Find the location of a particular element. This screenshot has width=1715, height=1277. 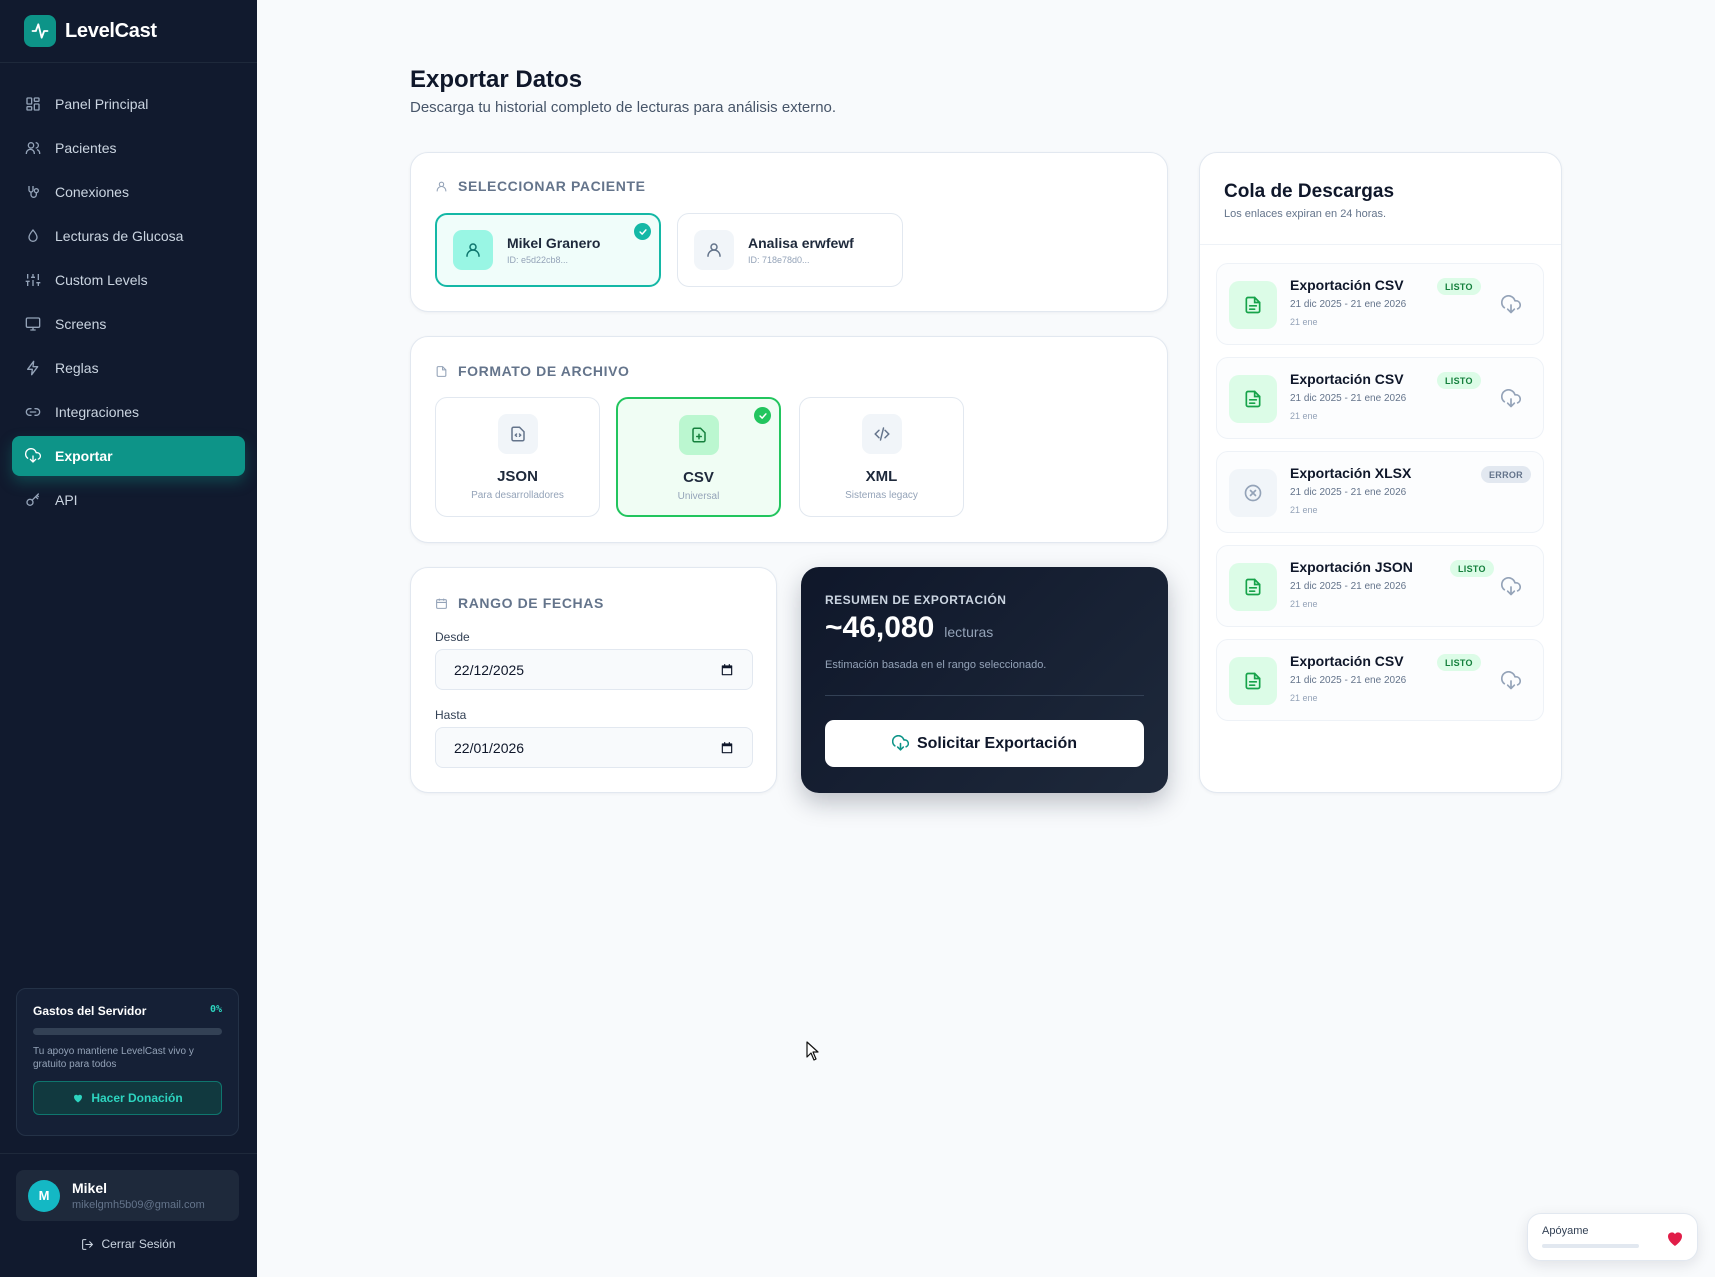

code-icon is located at coordinates (881, 434).